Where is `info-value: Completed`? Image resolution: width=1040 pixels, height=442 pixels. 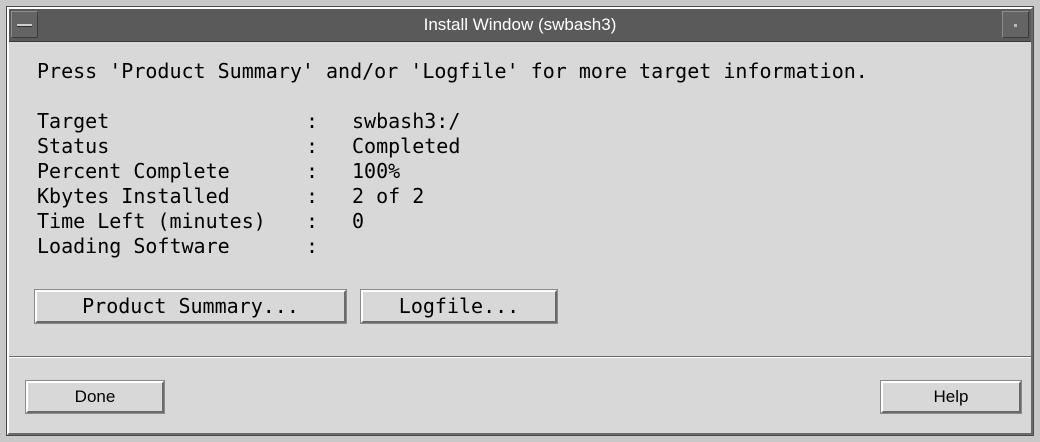
info-value: Completed is located at coordinates (406, 146).